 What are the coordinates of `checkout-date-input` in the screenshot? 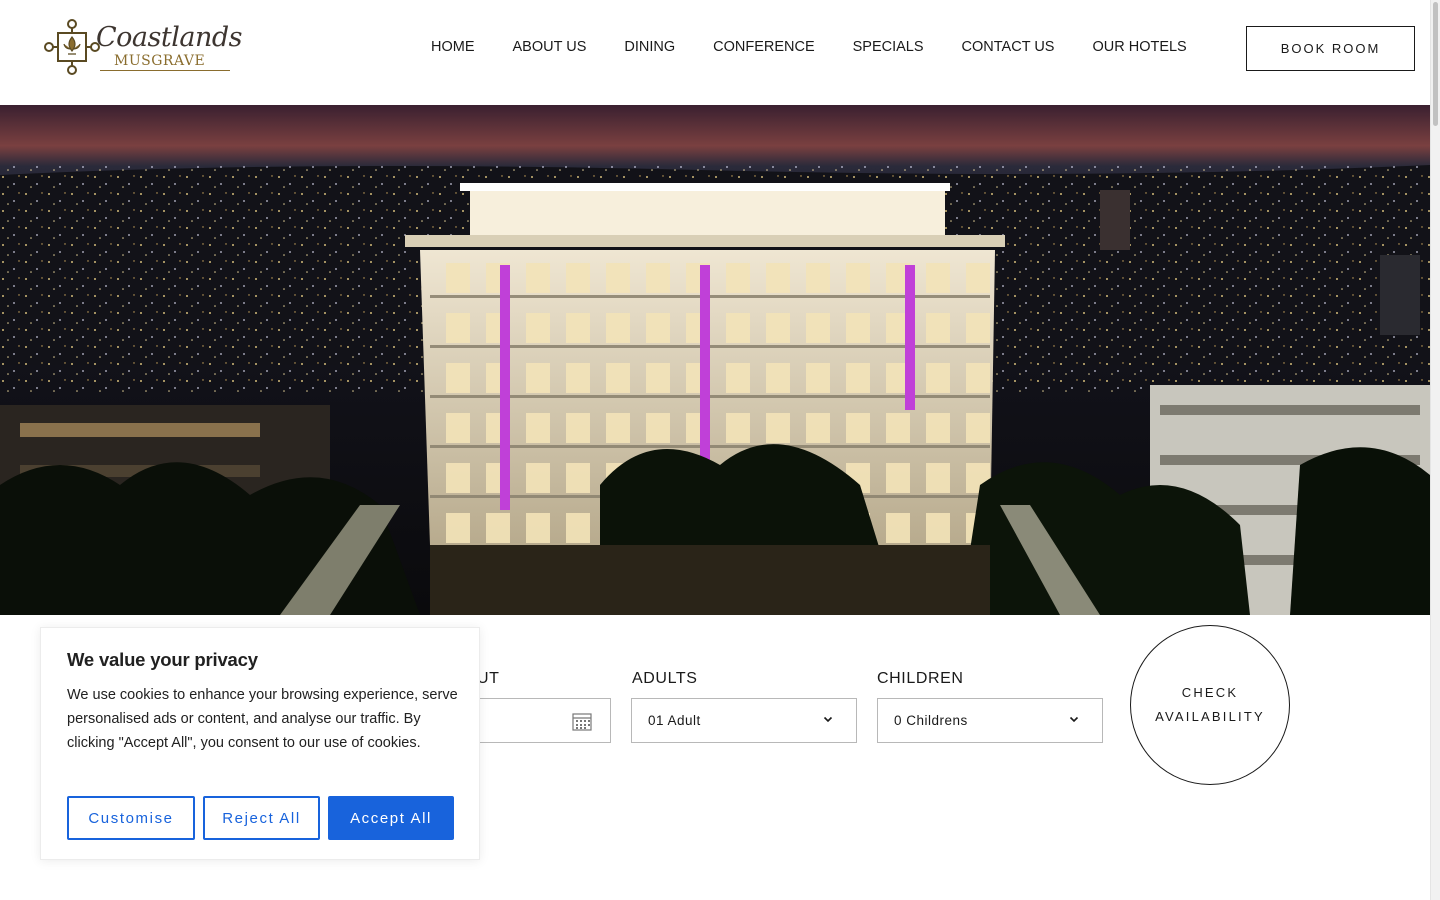 It's located at (544, 720).